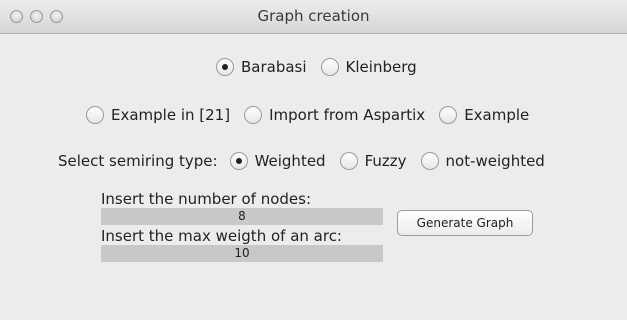 This screenshot has height=320, width=627. What do you see at coordinates (274, 67) in the screenshot?
I see `radio-barabasi-label: Barabasi` at bounding box center [274, 67].